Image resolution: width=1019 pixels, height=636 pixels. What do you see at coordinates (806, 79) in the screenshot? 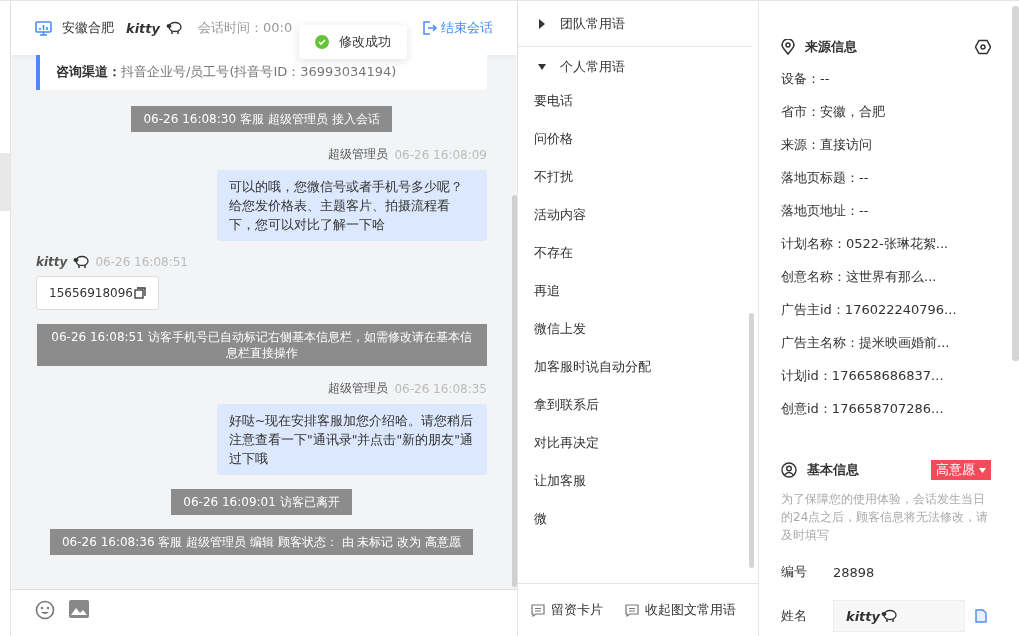
I see `info-row-text: 设备：--` at bounding box center [806, 79].